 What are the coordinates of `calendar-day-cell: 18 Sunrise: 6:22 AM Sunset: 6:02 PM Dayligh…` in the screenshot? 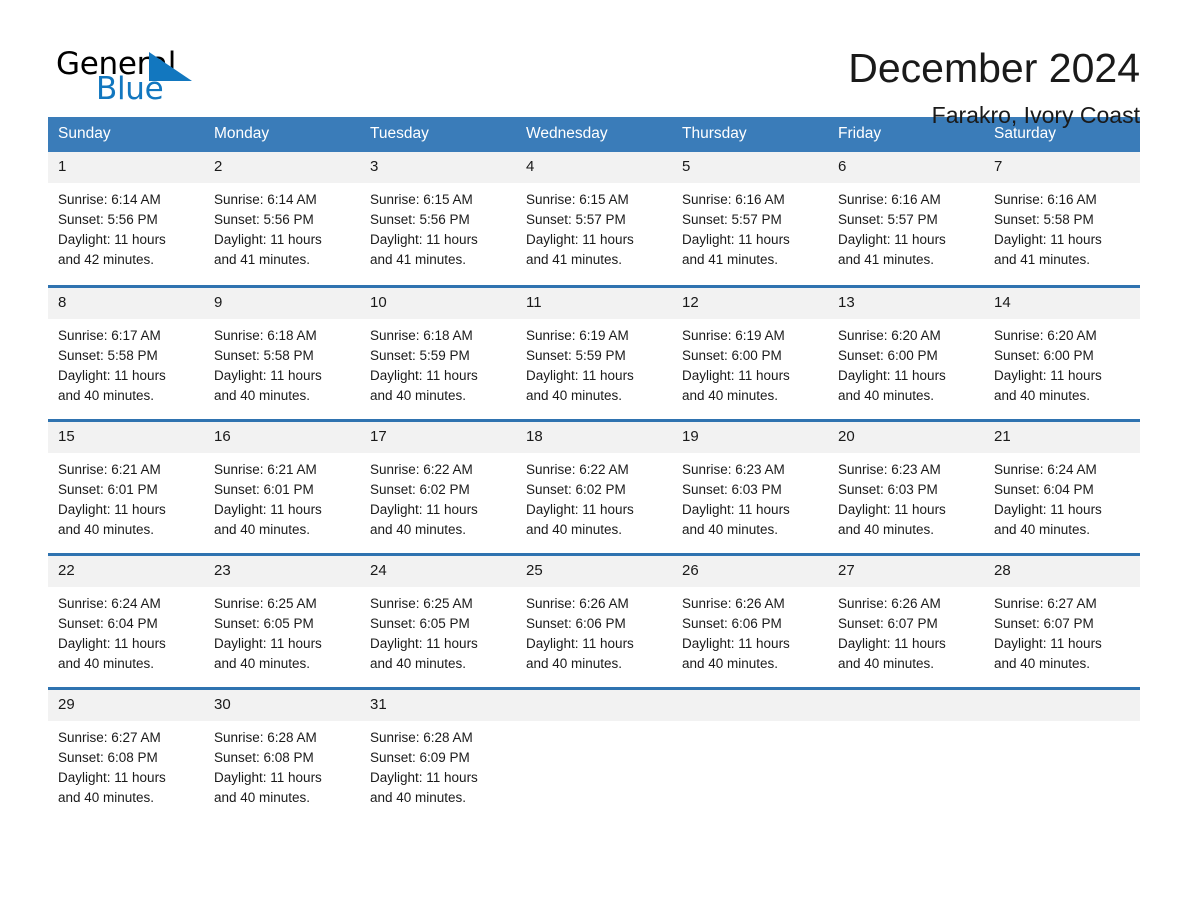 It's located at (594, 486).